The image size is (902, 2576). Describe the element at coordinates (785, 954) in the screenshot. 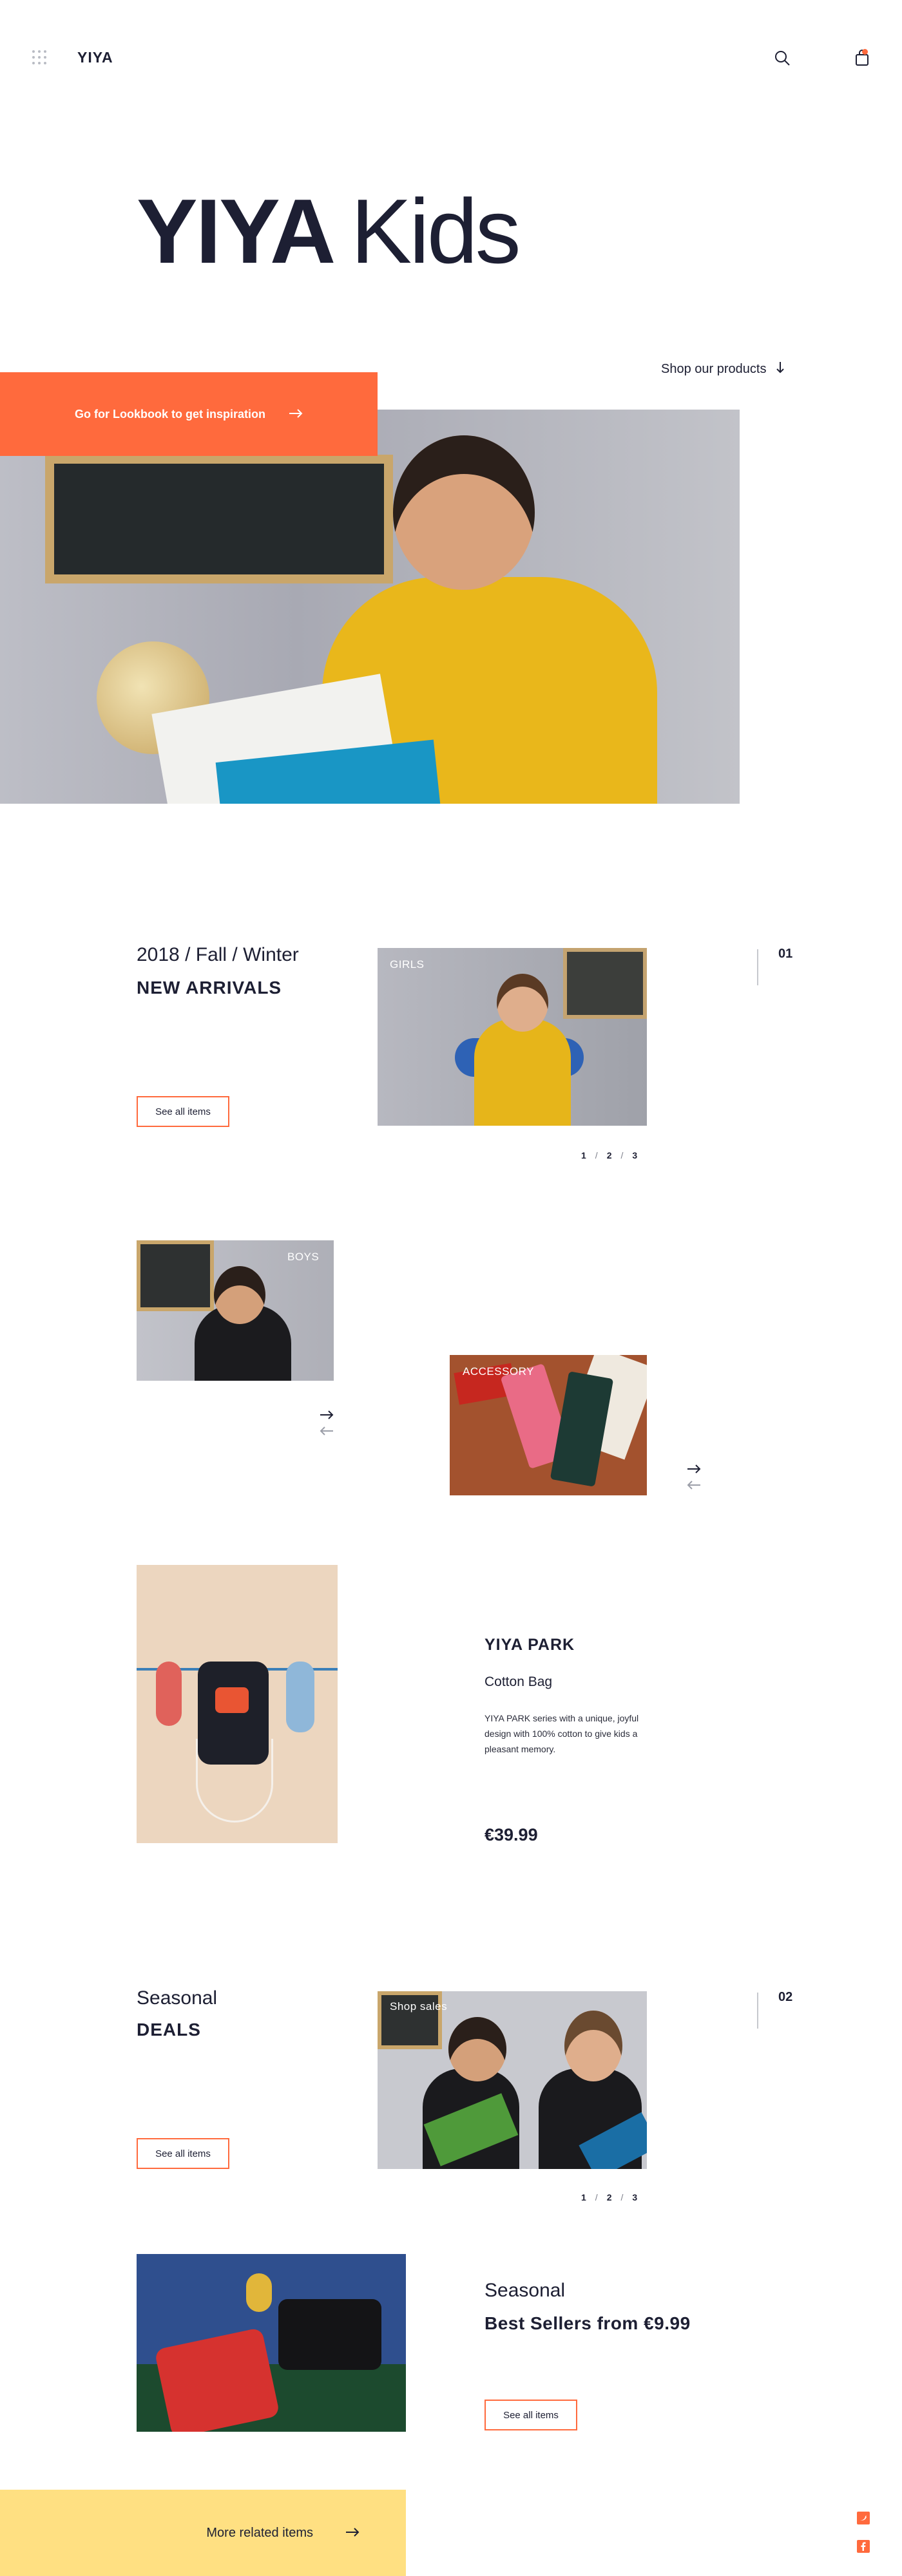

I see `section-number: 01` at that location.